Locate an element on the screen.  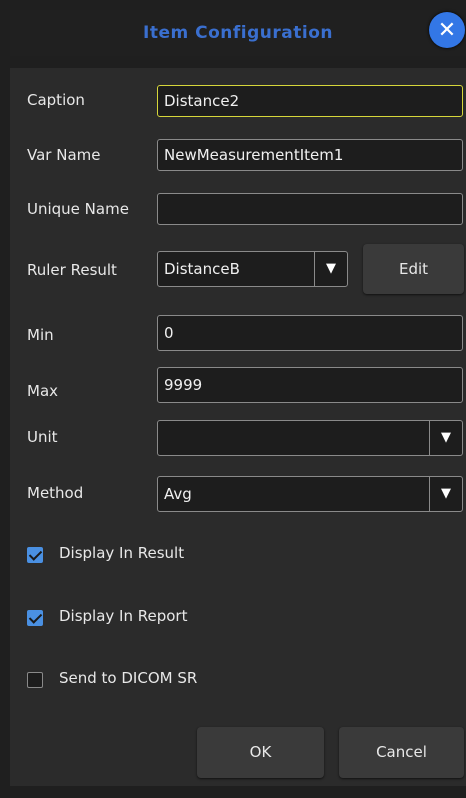
max-label: Max is located at coordinates (43, 391).